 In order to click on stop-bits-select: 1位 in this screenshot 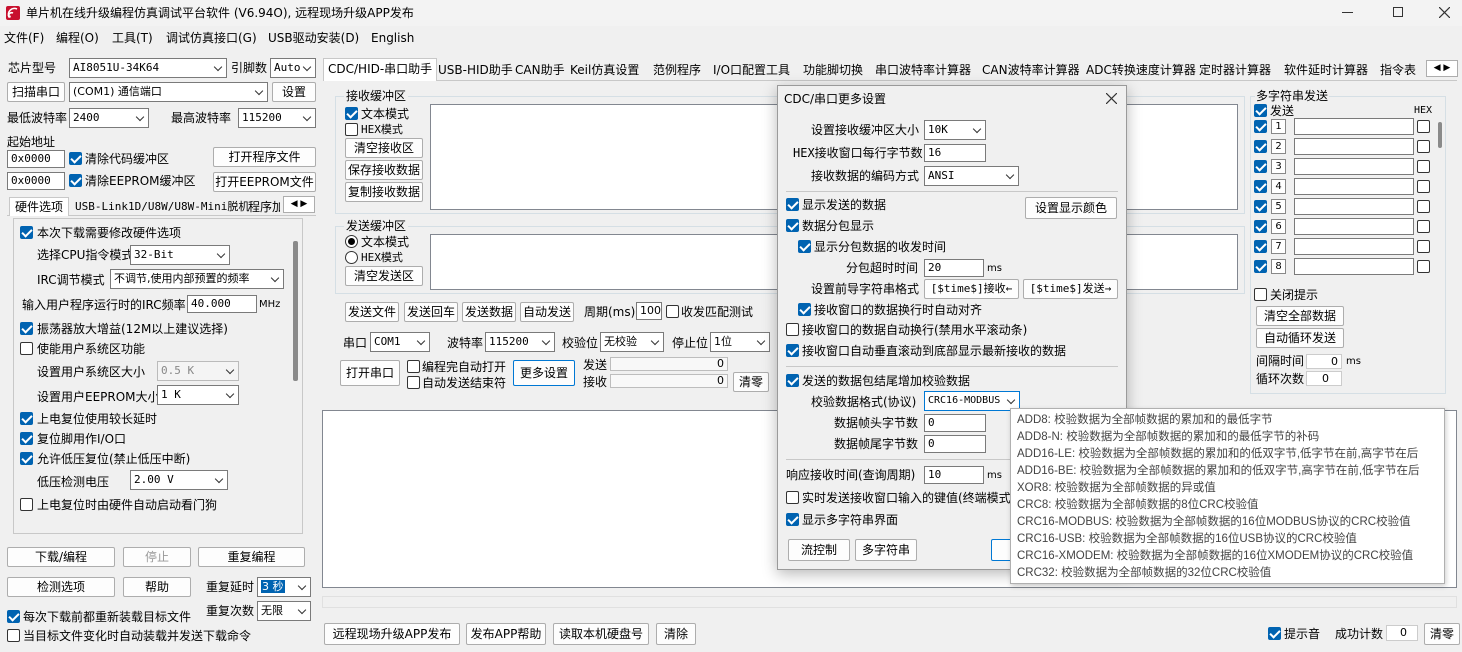, I will do `click(740, 342)`.